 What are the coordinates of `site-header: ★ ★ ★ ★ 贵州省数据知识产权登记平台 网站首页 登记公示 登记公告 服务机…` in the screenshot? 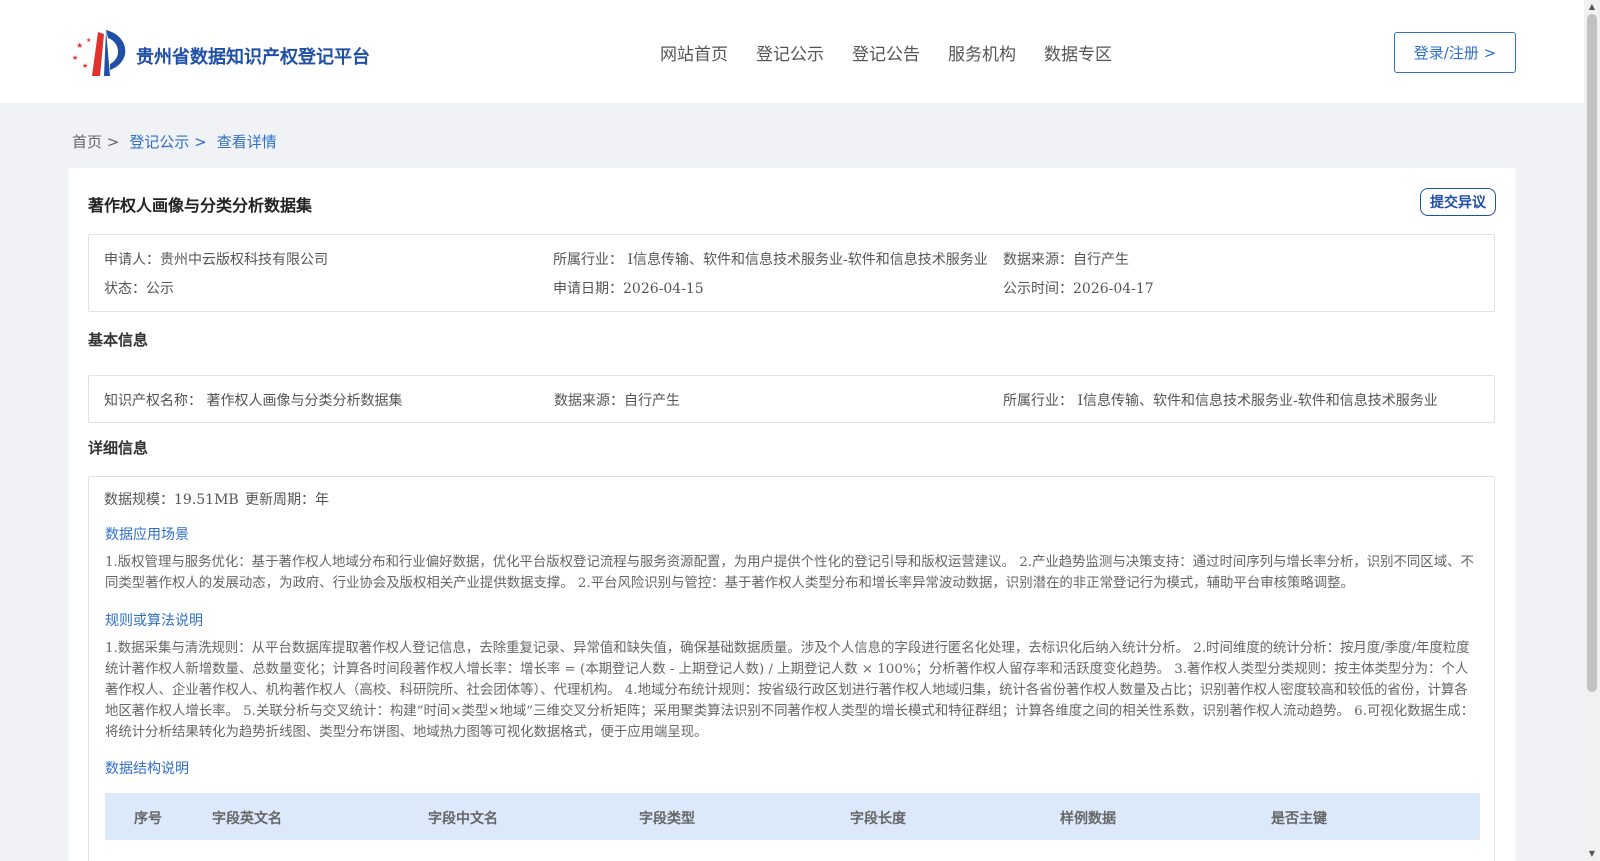 It's located at (792, 51).